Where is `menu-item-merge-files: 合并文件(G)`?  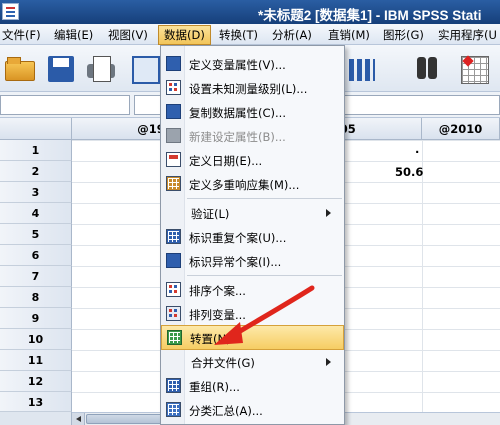
menu-item-merge-files: 合并文件(G) is located at coordinates (252, 362).